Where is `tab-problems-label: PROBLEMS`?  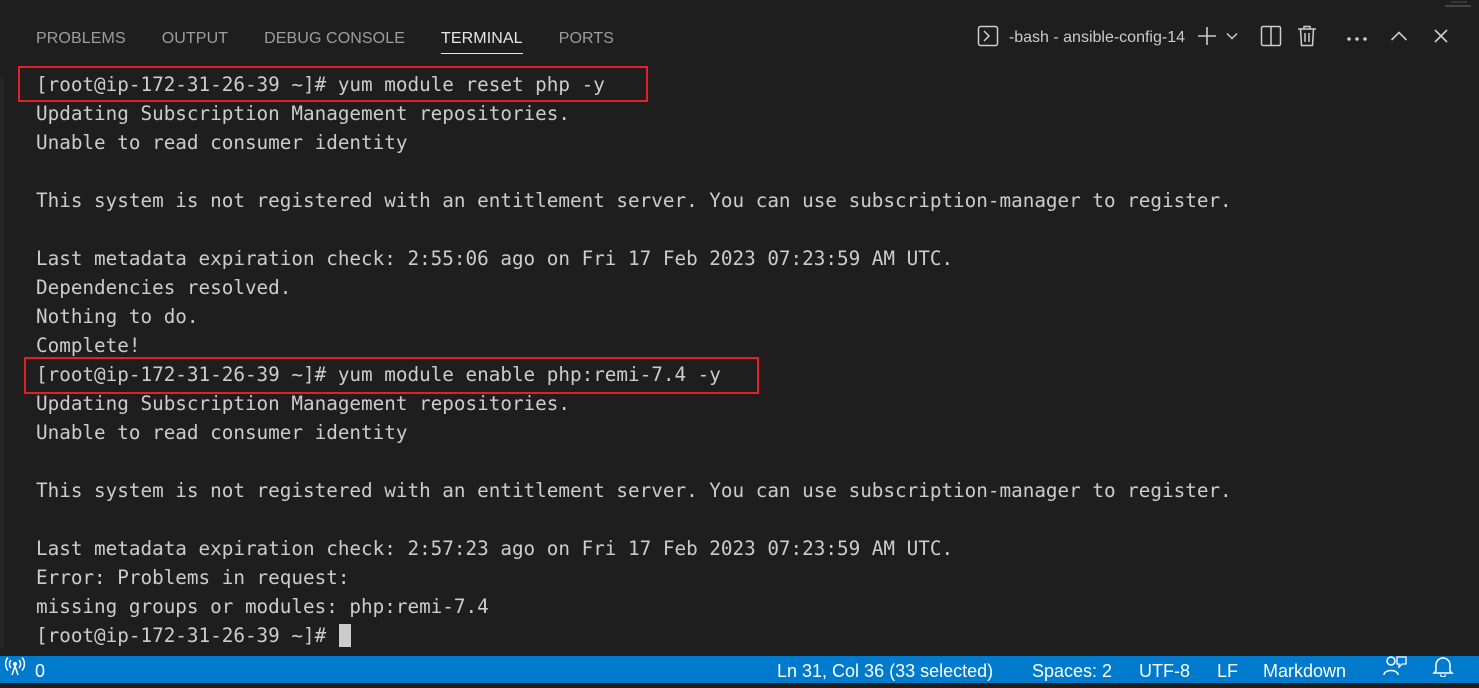 tab-problems-label: PROBLEMS is located at coordinates (81, 38).